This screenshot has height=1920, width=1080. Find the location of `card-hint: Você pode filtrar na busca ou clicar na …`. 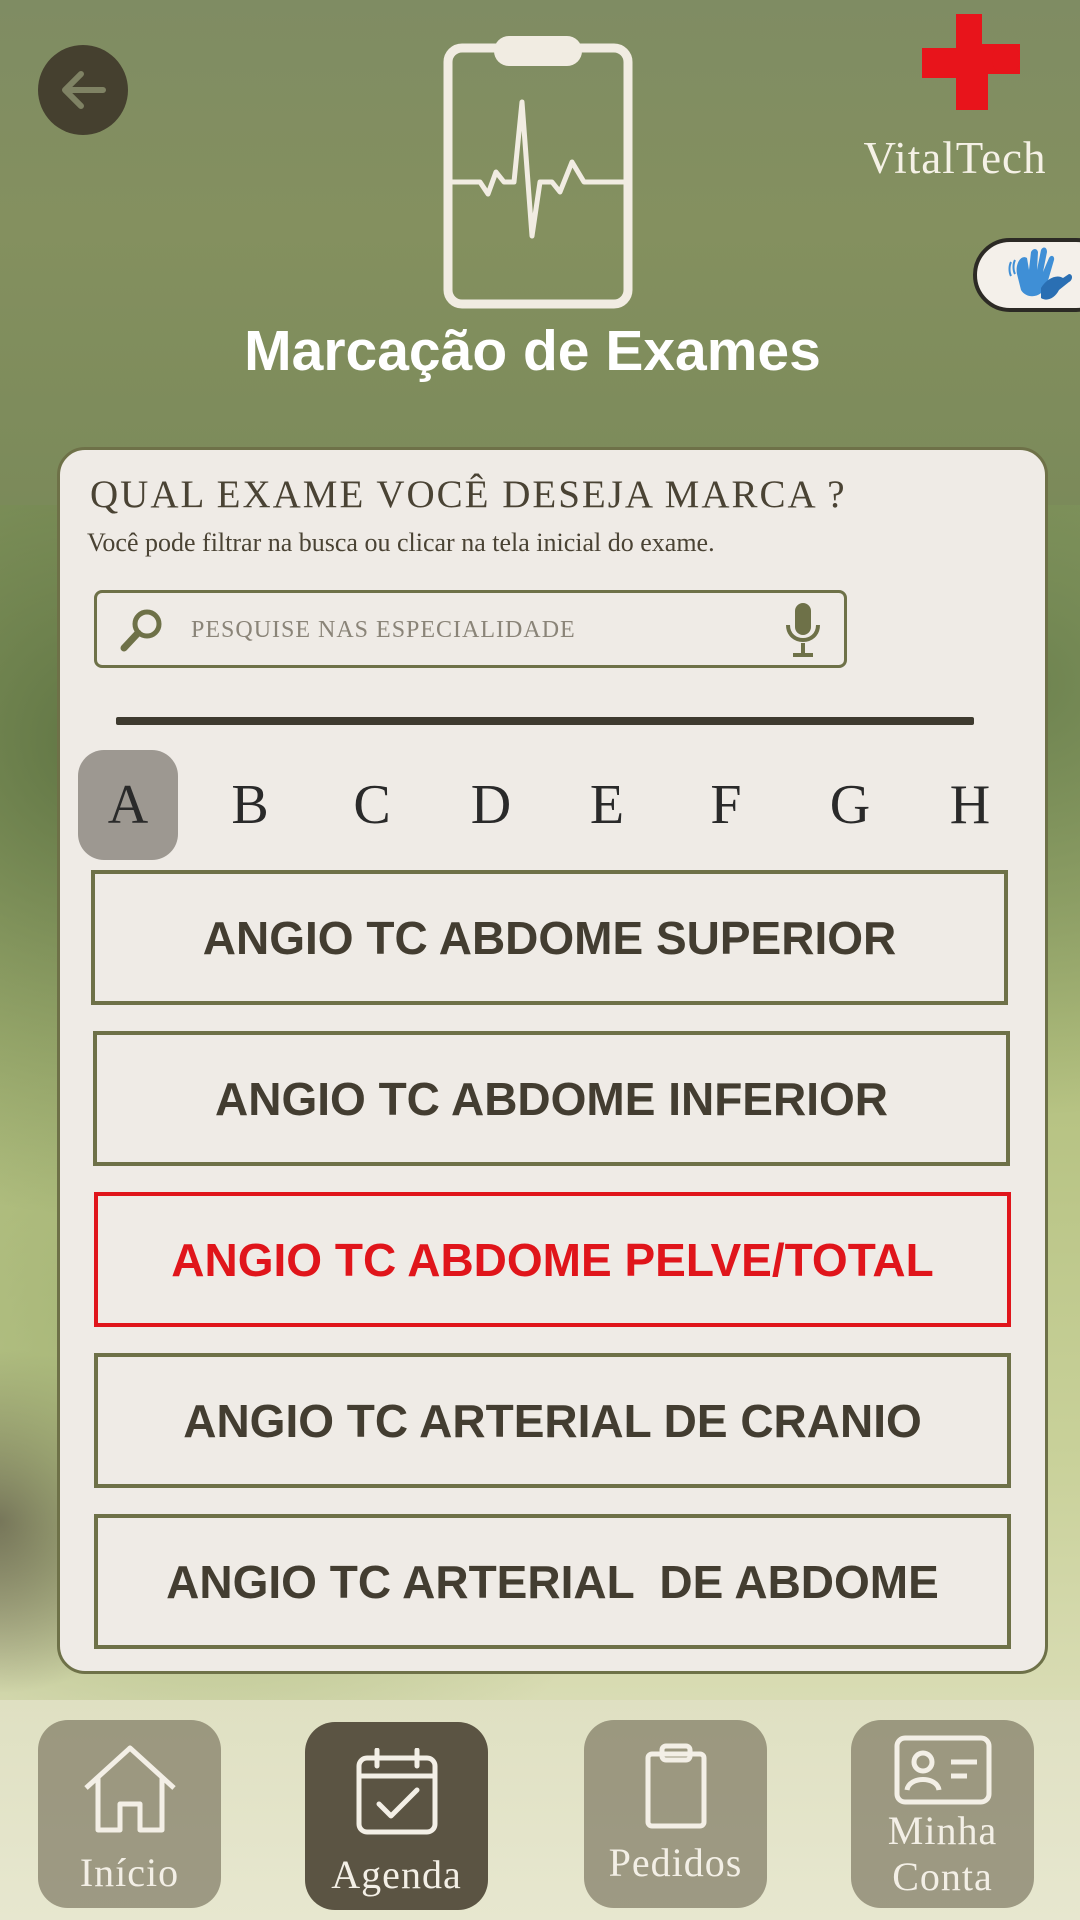

card-hint: Você pode filtrar na busca ou clicar na … is located at coordinates (401, 542).